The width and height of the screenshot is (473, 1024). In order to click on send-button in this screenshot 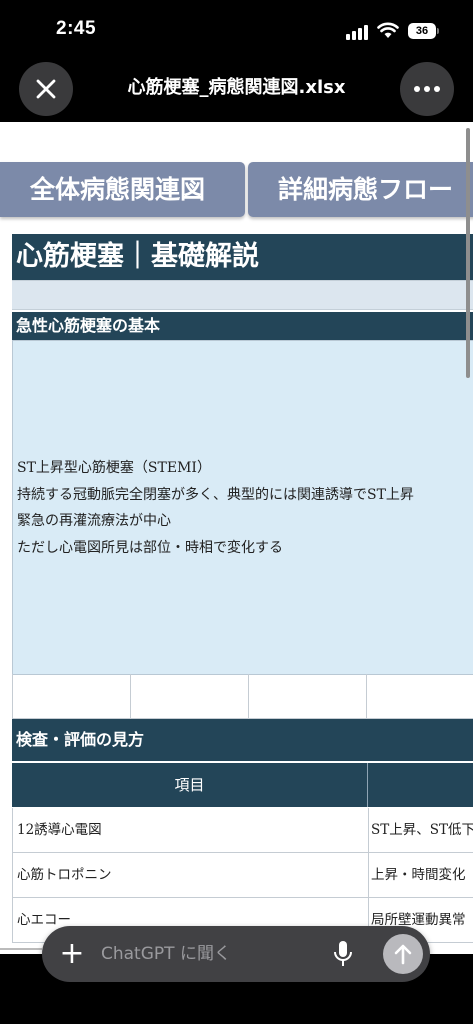, I will do `click(403, 954)`.